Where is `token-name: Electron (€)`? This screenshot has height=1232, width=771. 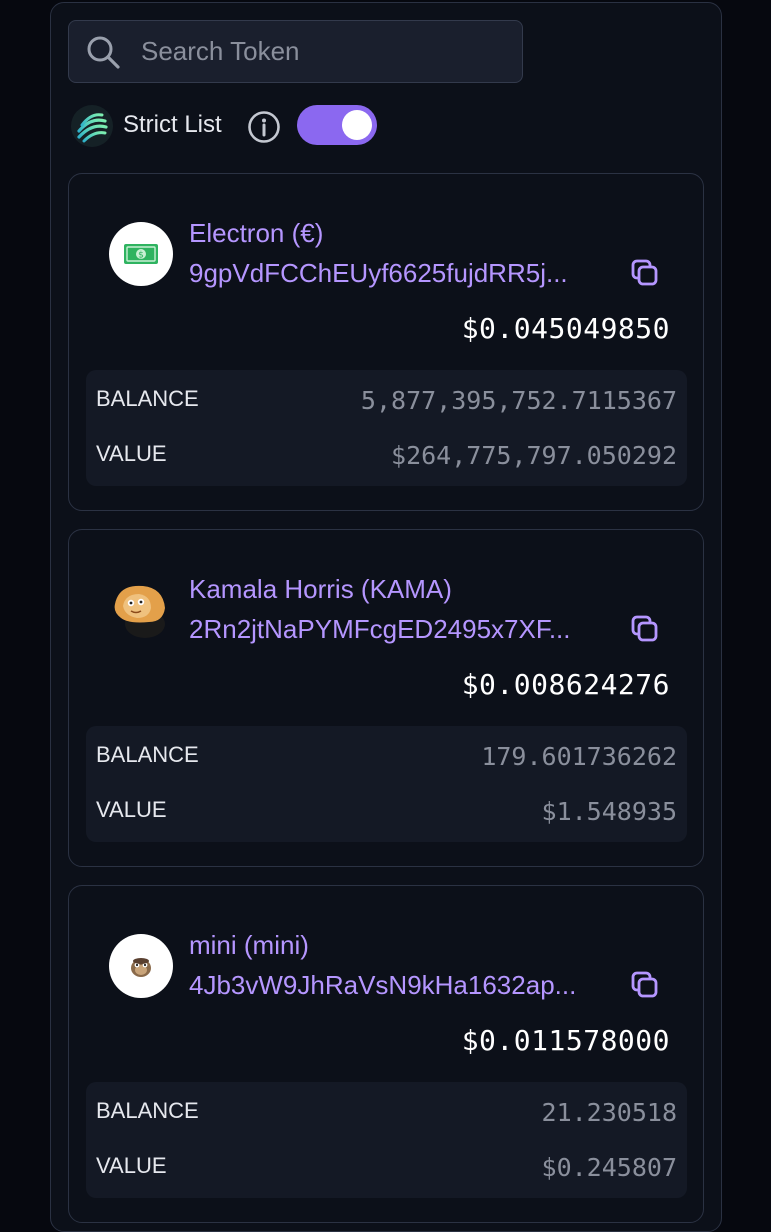
token-name: Electron (€) is located at coordinates (256, 233).